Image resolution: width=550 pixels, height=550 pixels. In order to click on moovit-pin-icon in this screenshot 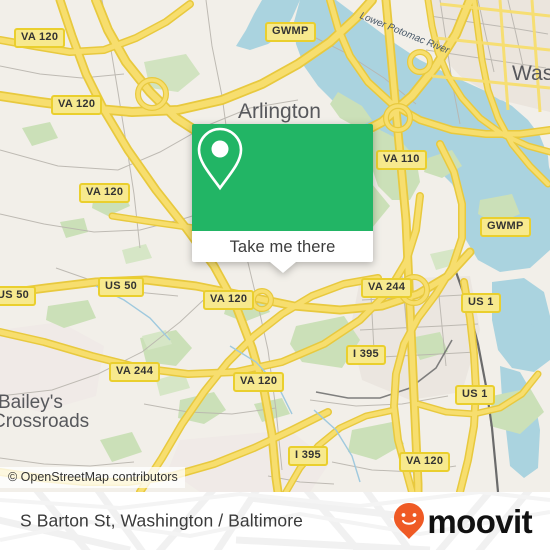, I will do `click(409, 521)`.